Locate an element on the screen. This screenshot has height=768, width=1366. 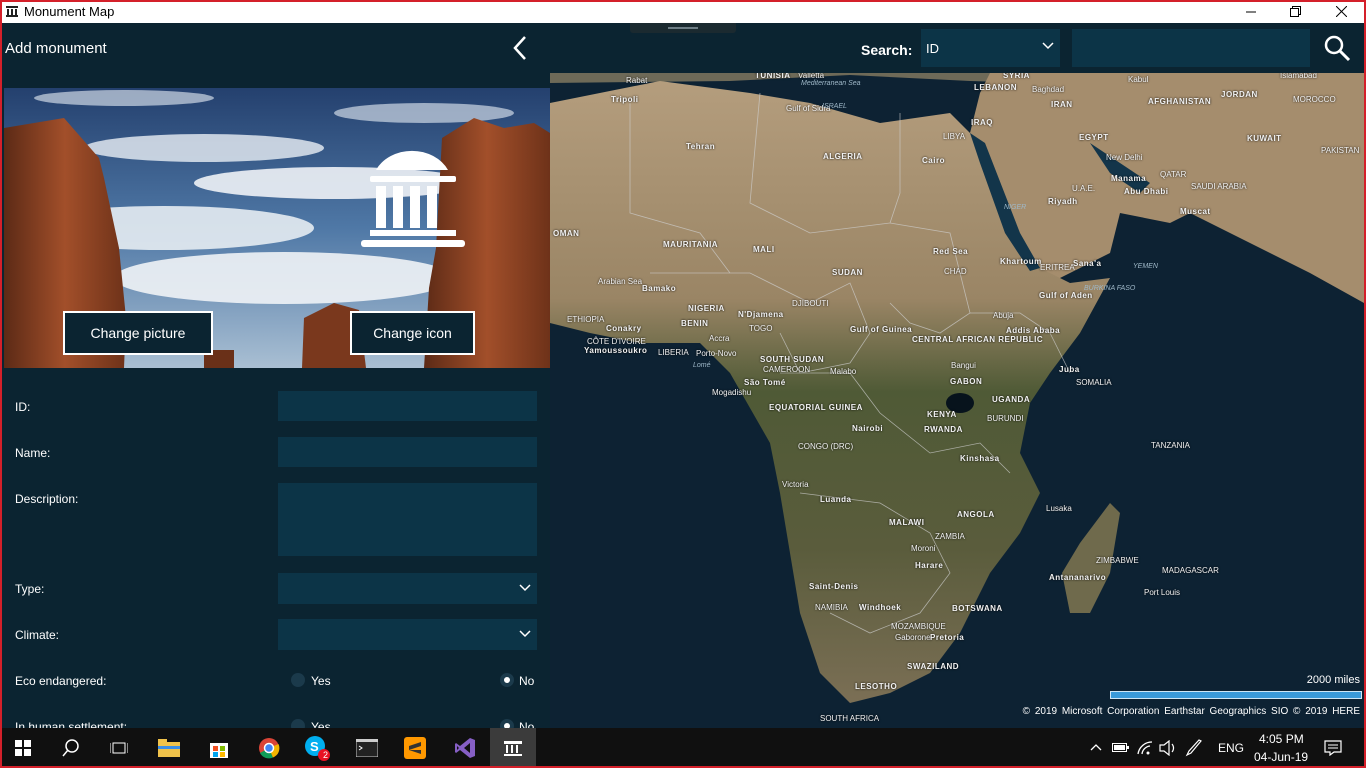
back-chevron-icon is located at coordinates (521, 48).